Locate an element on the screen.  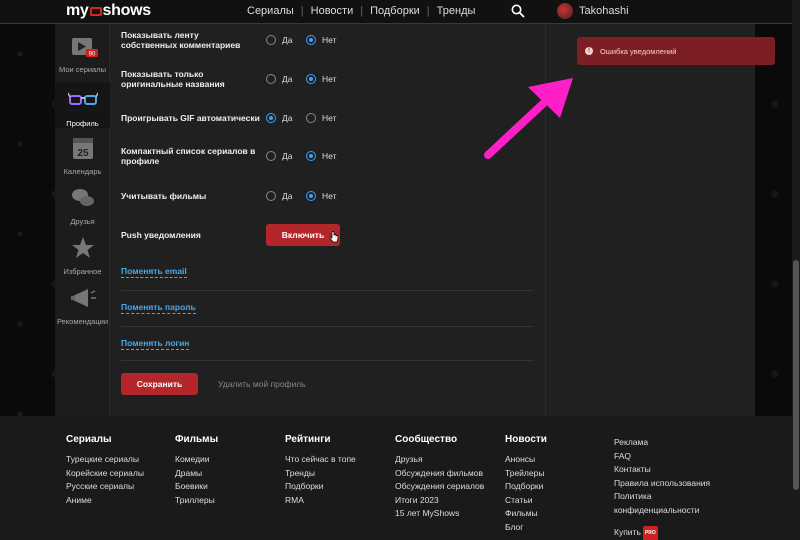
nav-item-serials: Сериалы is located at coordinates (270, 11).